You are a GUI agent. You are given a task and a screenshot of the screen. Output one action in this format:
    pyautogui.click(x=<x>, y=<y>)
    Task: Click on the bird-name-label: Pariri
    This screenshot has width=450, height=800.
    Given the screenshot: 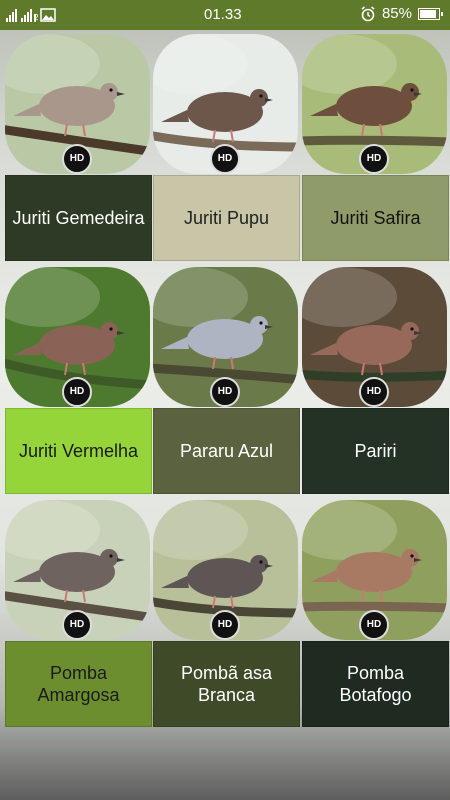 What is the action you would take?
    pyautogui.click(x=375, y=451)
    